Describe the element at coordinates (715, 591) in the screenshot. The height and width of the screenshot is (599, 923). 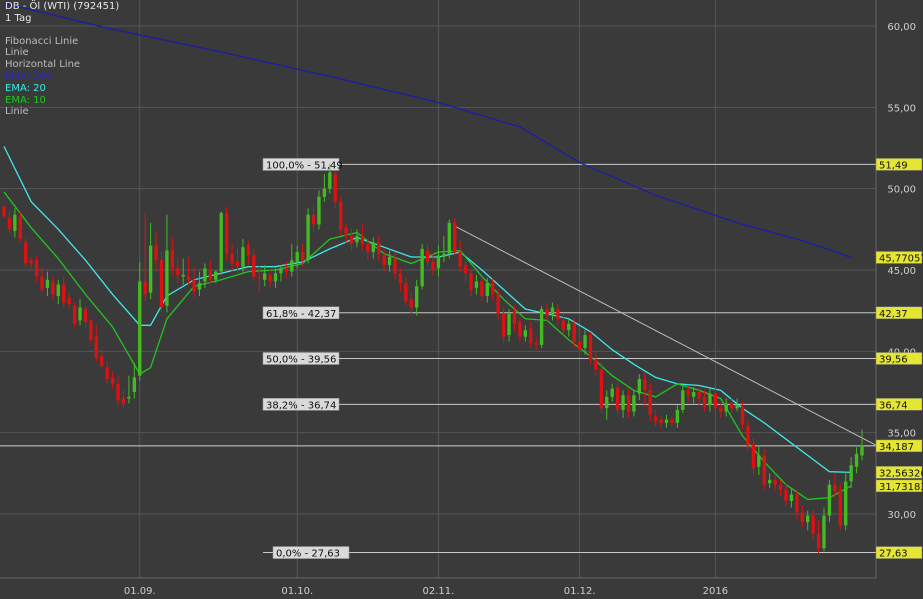
I see `x-tick-label: 2016` at that location.